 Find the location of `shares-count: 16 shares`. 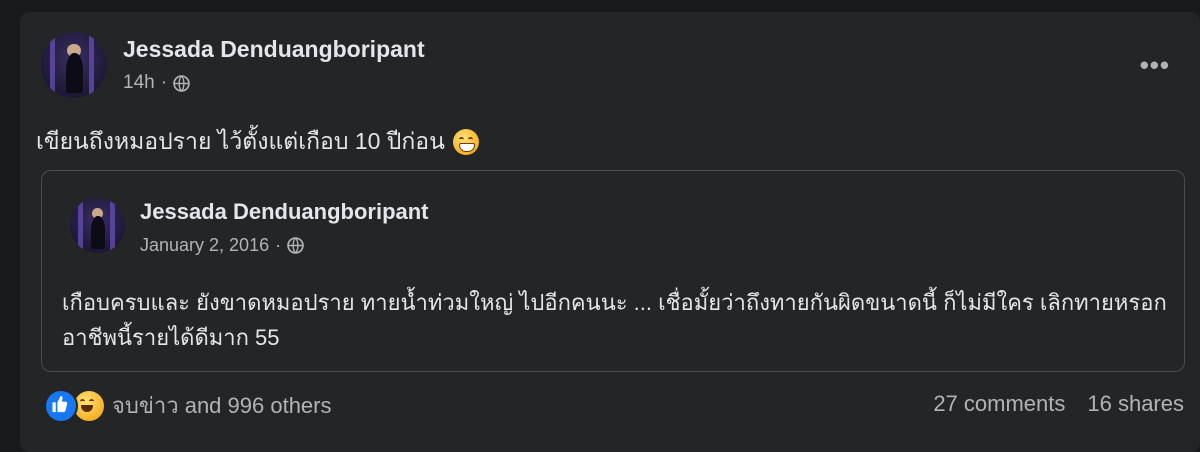

shares-count: 16 shares is located at coordinates (1135, 404).